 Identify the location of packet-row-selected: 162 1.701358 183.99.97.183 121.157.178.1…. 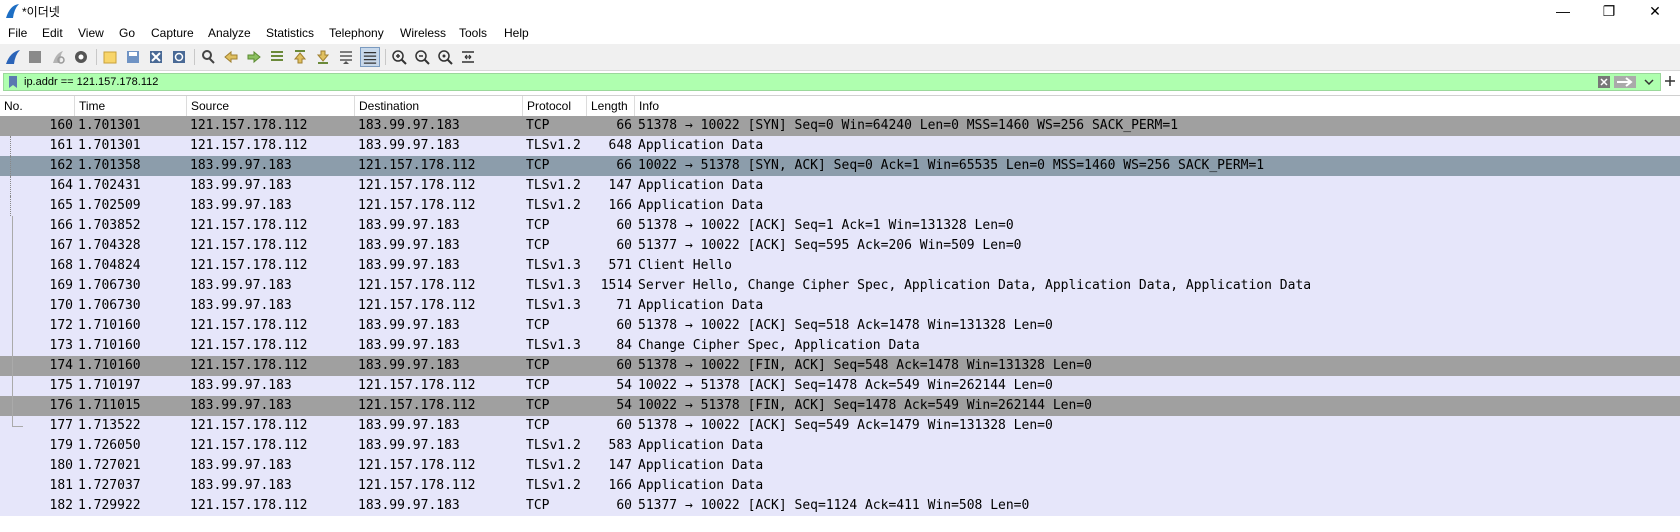
(840, 166).